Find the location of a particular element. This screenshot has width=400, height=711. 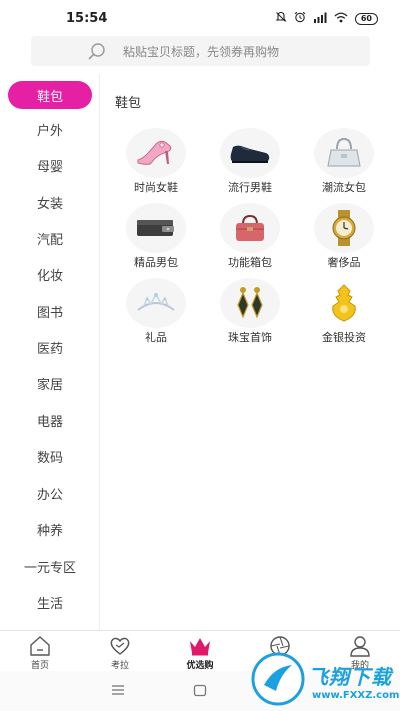

sidebar-item-office: 办公 is located at coordinates (50, 493).